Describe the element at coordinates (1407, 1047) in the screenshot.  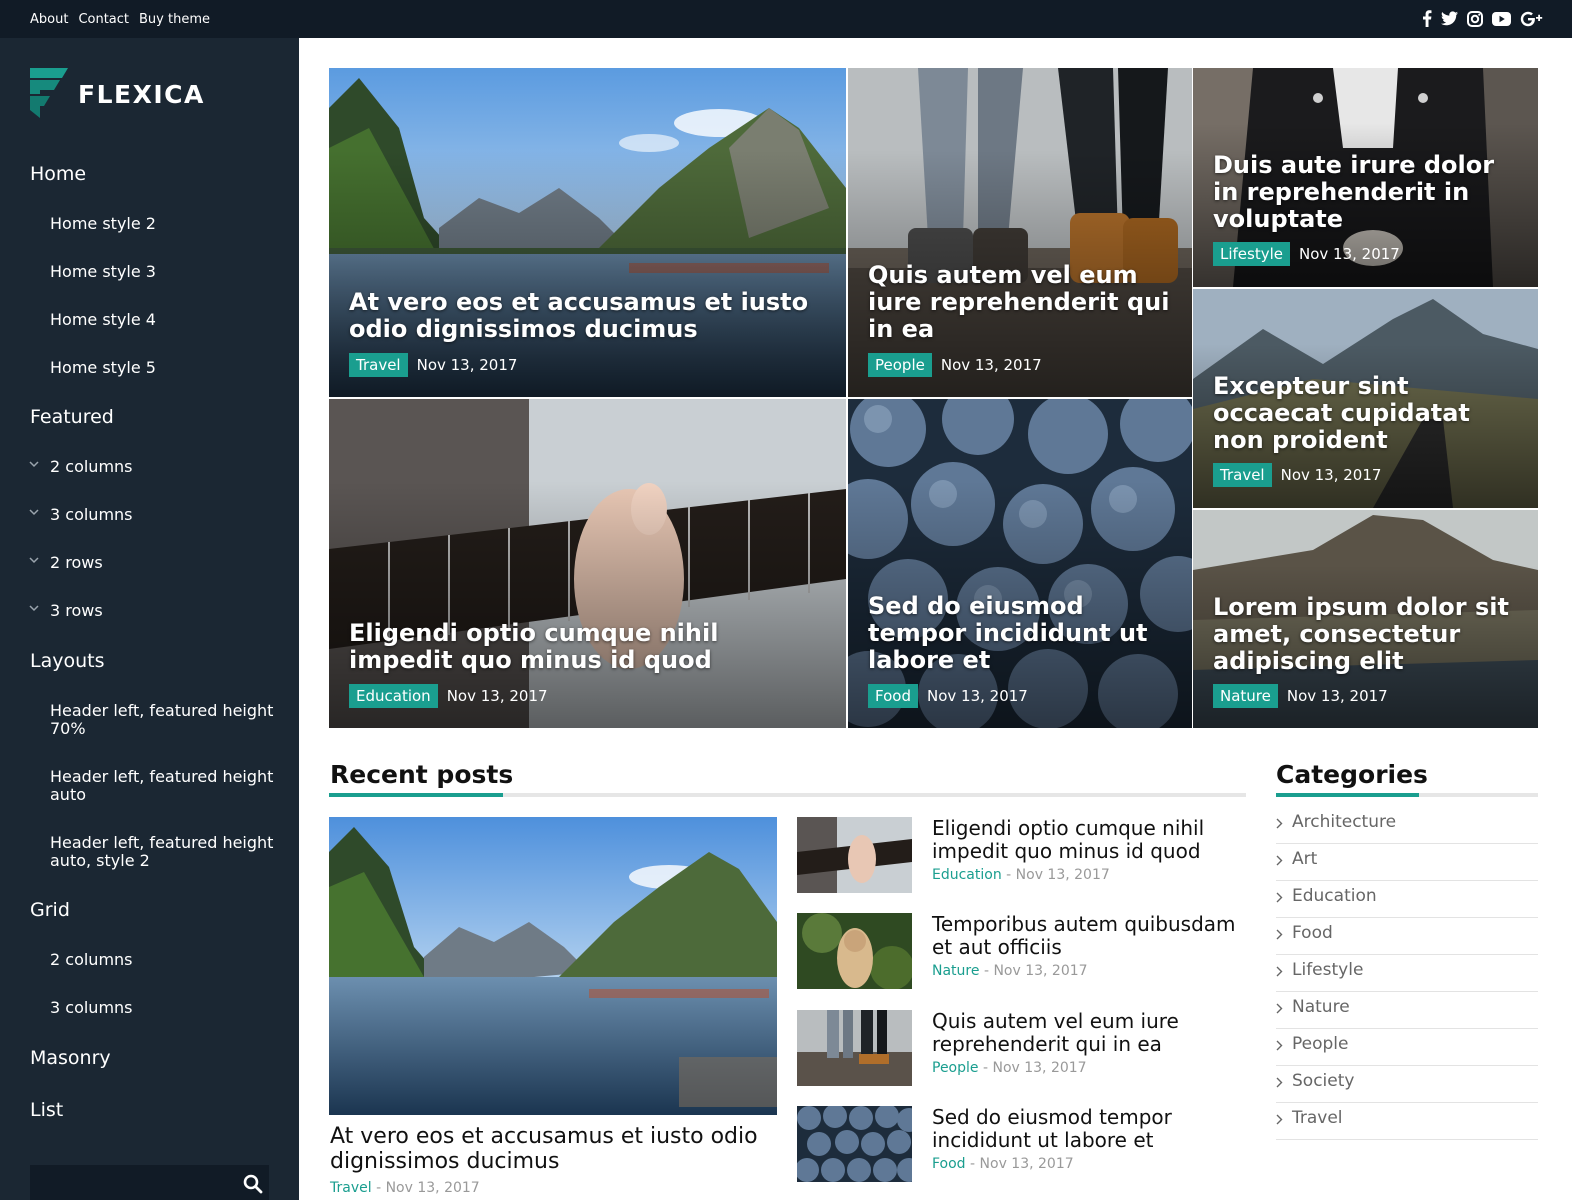
I see `category-item: People` at that location.